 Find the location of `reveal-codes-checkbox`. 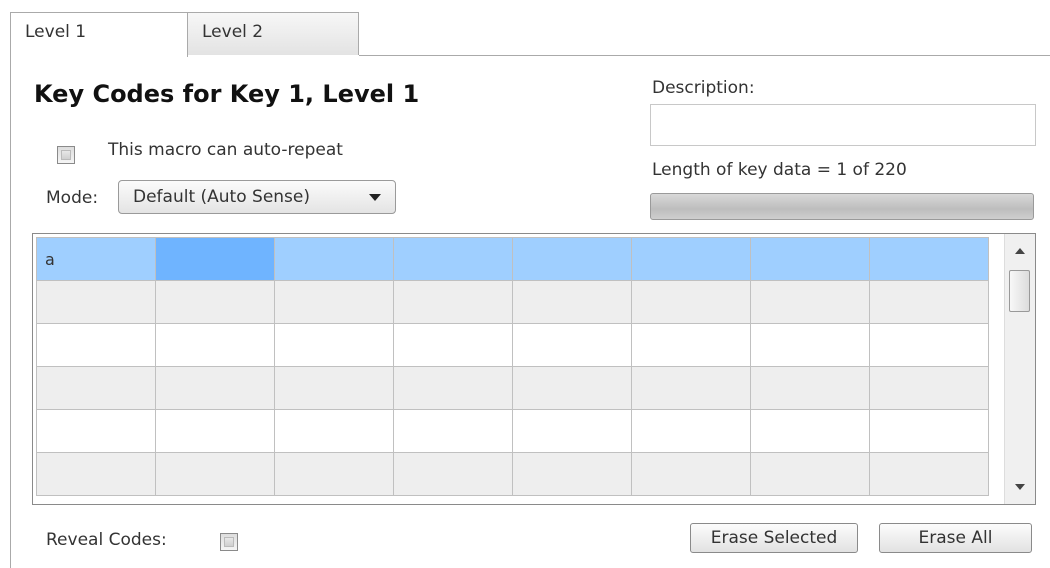

reveal-codes-checkbox is located at coordinates (229, 542).